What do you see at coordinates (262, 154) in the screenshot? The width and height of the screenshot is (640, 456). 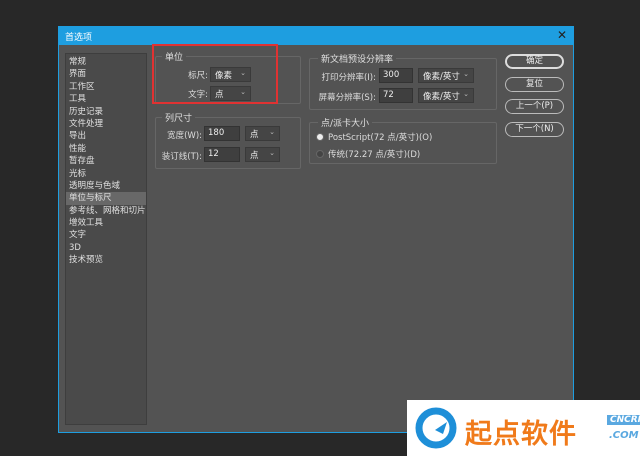 I see `gutter-unit-select: 点 ⌄` at bounding box center [262, 154].